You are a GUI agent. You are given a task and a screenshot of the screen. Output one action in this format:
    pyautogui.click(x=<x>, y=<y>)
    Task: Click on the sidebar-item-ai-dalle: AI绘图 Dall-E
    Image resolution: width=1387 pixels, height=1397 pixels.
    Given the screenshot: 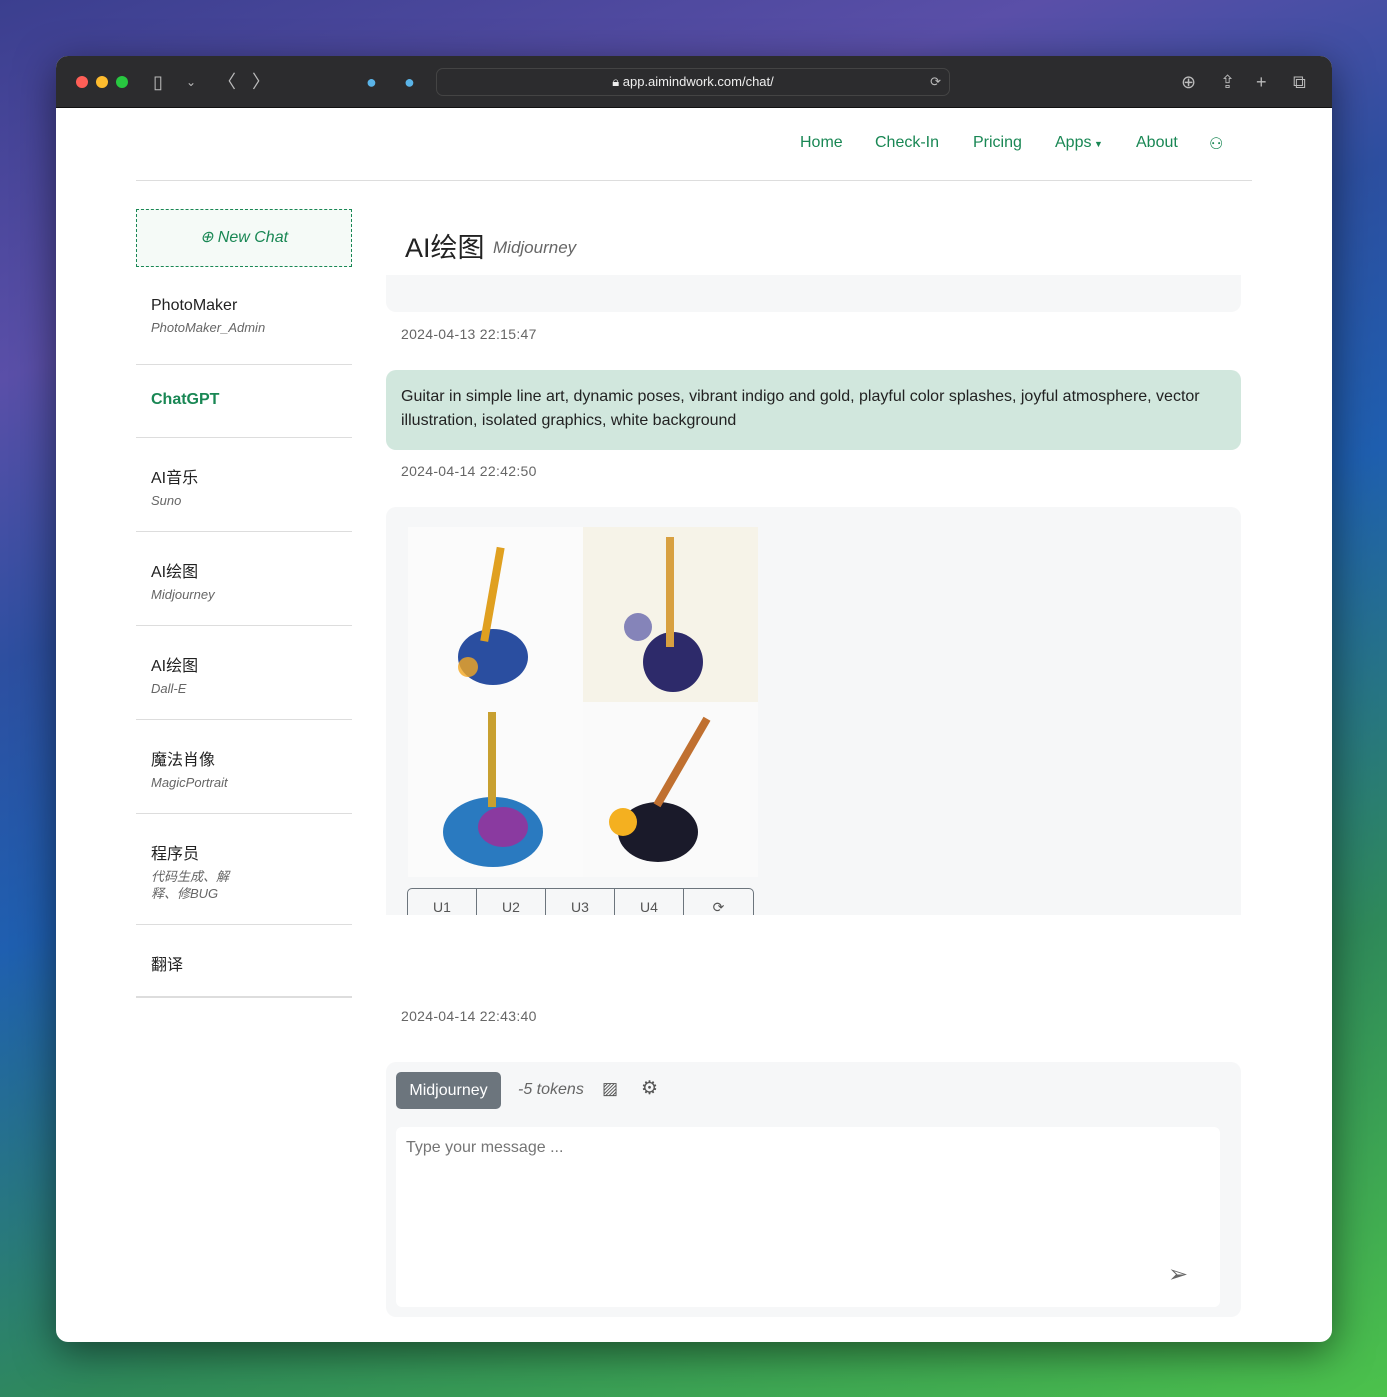 What is the action you would take?
    pyautogui.click(x=244, y=673)
    